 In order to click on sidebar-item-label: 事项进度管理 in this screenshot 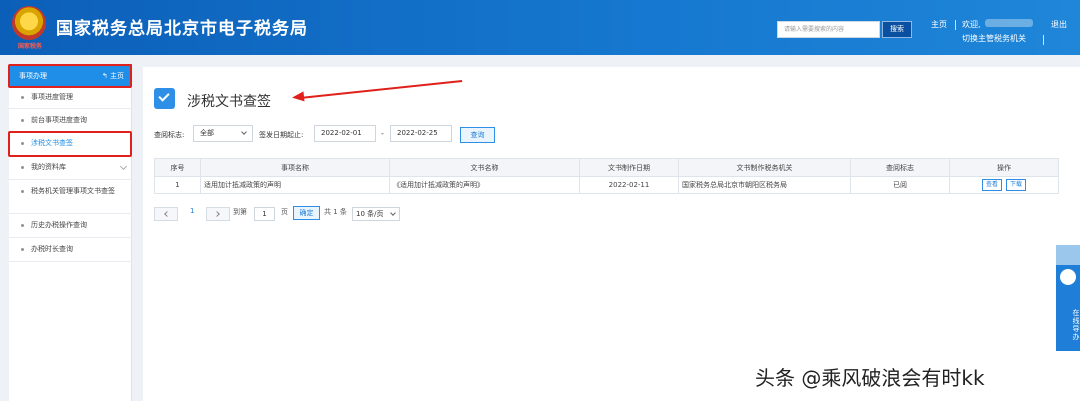, I will do `click(52, 97)`.